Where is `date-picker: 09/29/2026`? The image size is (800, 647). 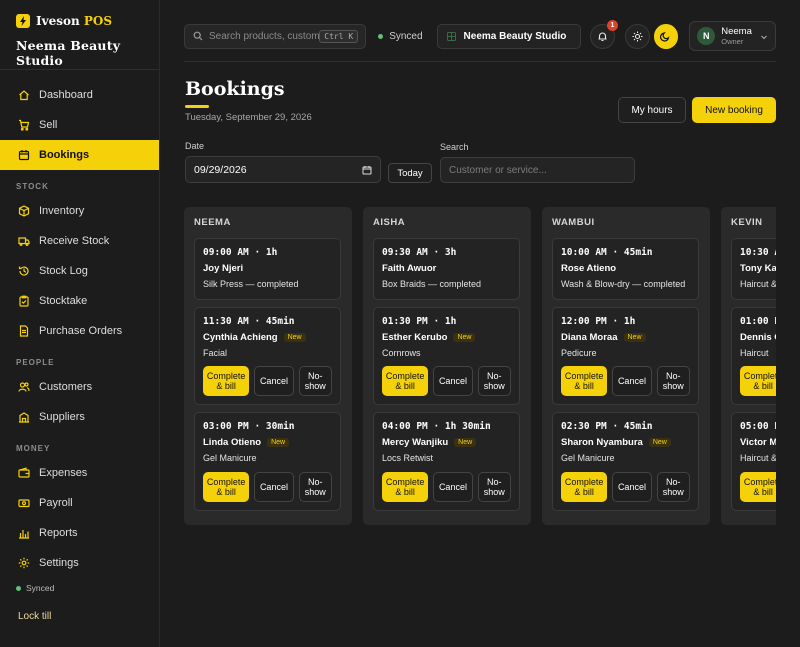 date-picker: 09/29/2026 is located at coordinates (283, 169).